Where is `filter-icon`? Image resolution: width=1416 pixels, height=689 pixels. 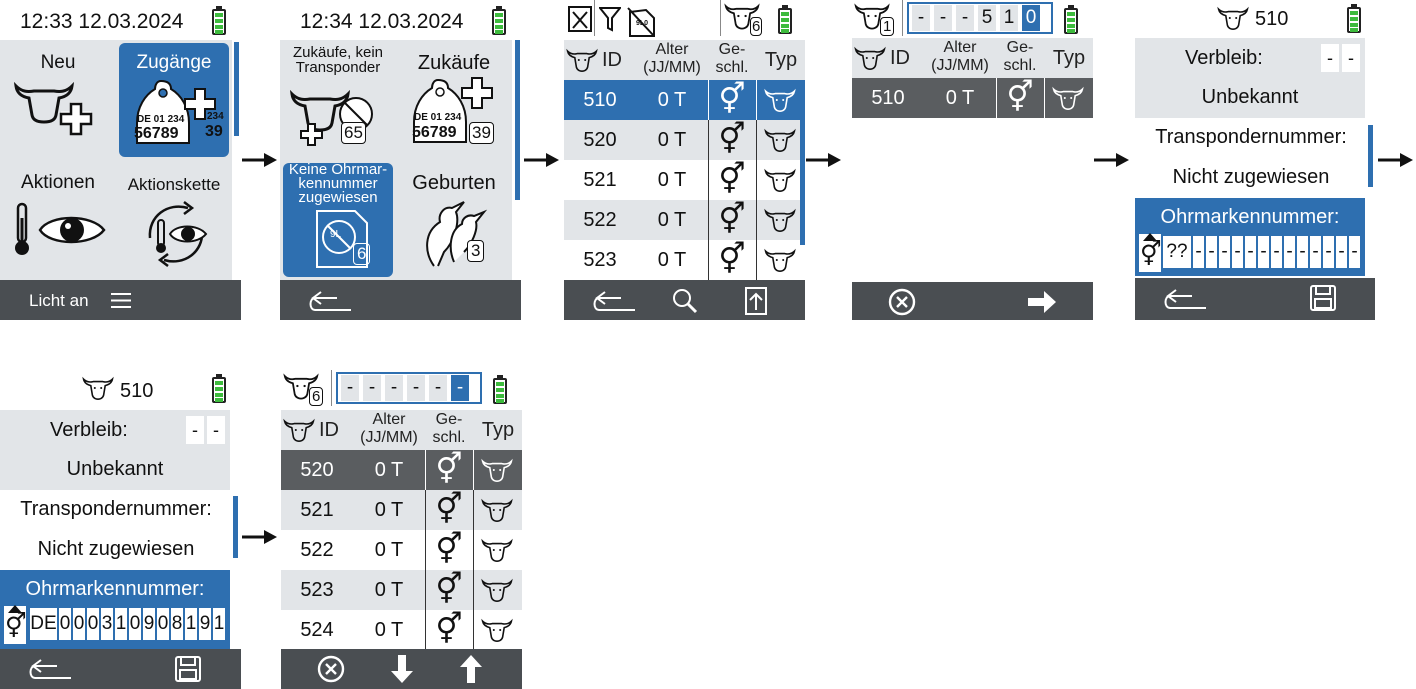 filter-icon is located at coordinates (610, 19).